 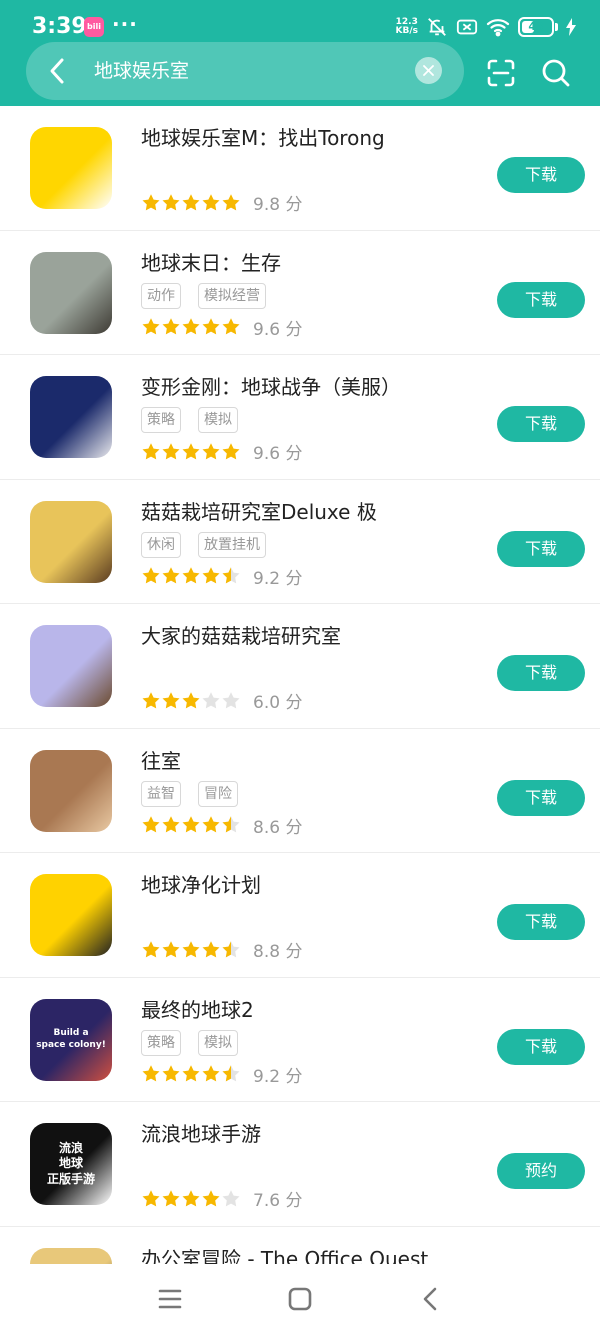 I want to click on app-tags: 休闲 放置挂机, so click(x=203, y=544).